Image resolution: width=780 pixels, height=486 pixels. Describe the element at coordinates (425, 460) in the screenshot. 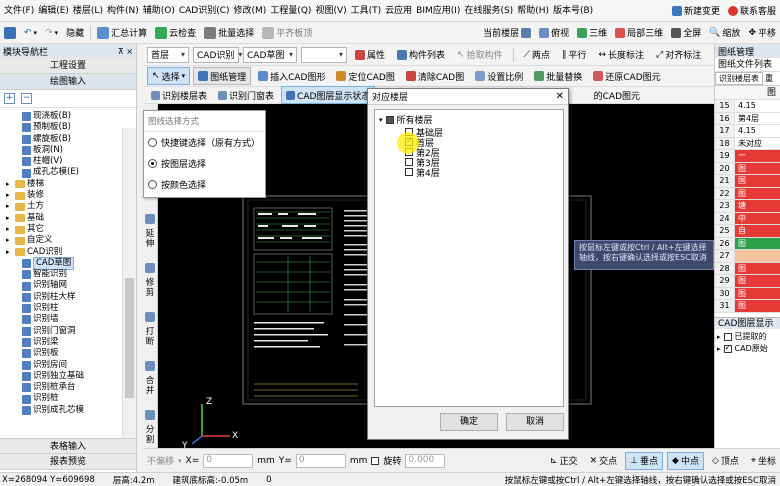

I see `rotate-input: 0.000` at that location.